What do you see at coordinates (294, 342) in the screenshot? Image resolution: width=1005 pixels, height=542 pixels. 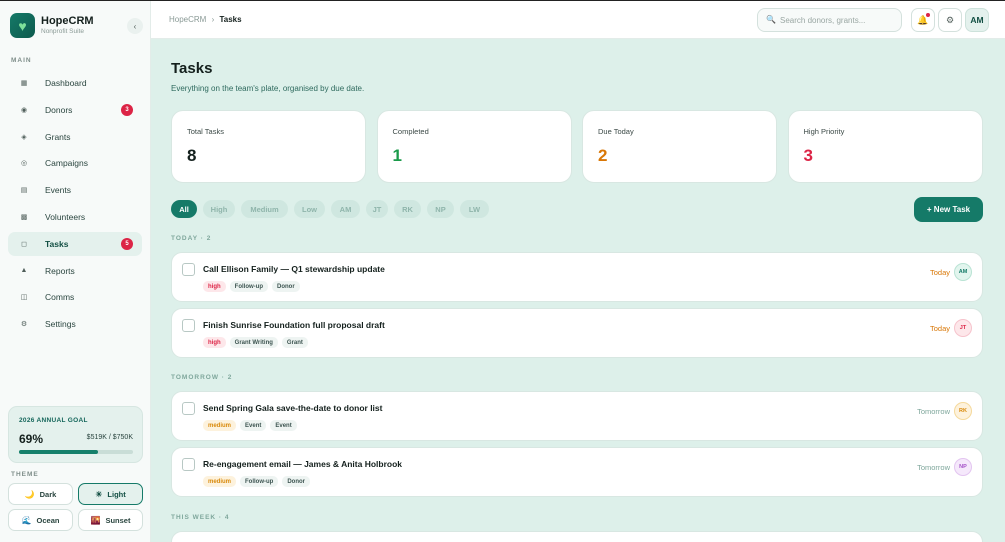 I see `category-tag: Grant` at bounding box center [294, 342].